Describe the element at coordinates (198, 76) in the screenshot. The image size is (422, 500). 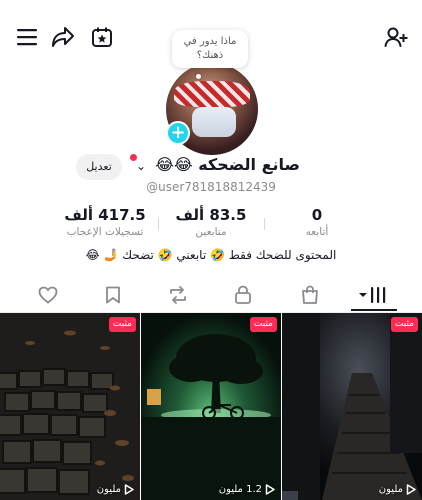
I see `bubble-tail-dot` at that location.